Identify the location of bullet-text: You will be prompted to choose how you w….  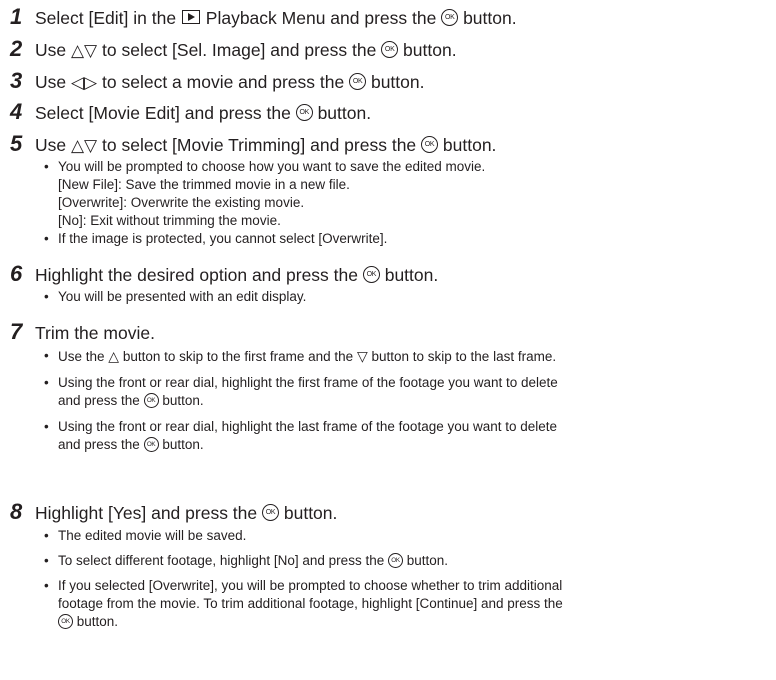
(272, 166).